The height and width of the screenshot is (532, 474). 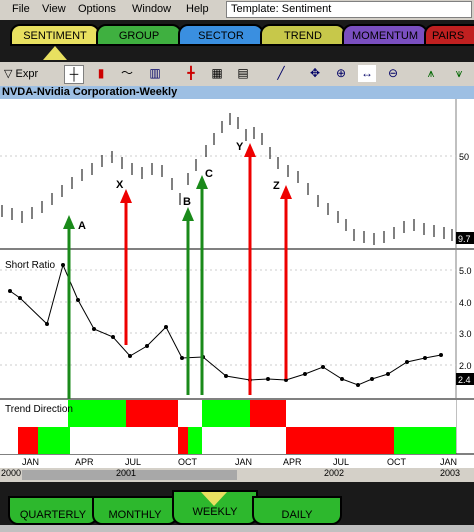 I want to click on trend-row-bottom, so click(x=228, y=440).